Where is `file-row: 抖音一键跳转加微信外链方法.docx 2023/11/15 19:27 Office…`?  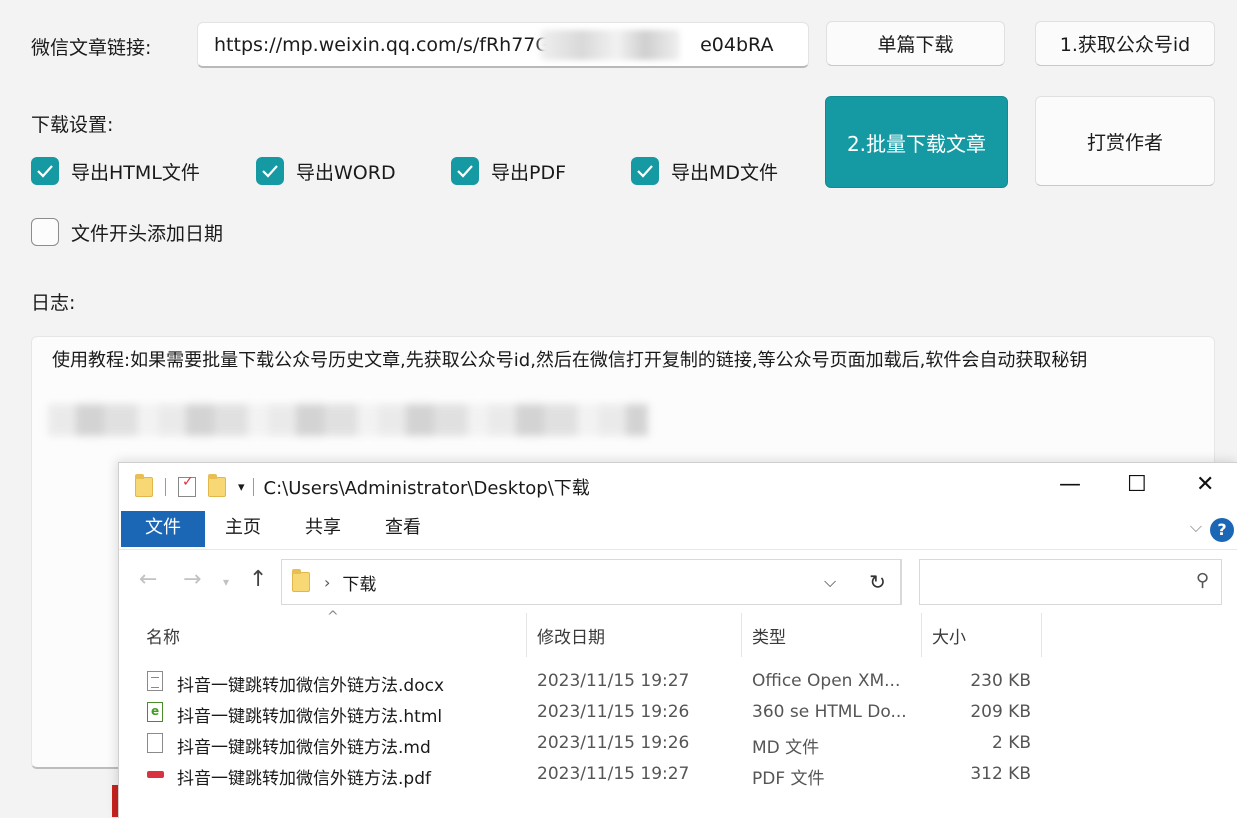
file-row: 抖音一键跳转加微信外链方法.docx 2023/11/15 19:27 Office… is located at coordinates (597, 682).